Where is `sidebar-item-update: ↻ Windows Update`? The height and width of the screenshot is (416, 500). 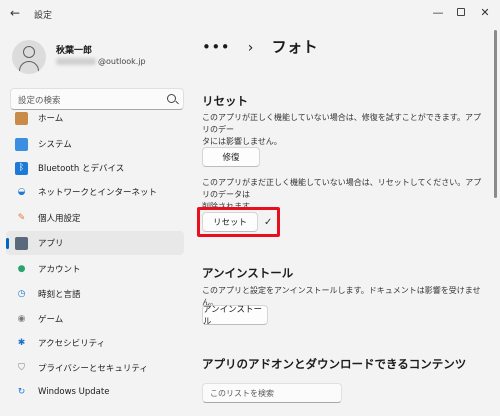
sidebar-item-update: ↻ Windows Update is located at coordinates (95, 392).